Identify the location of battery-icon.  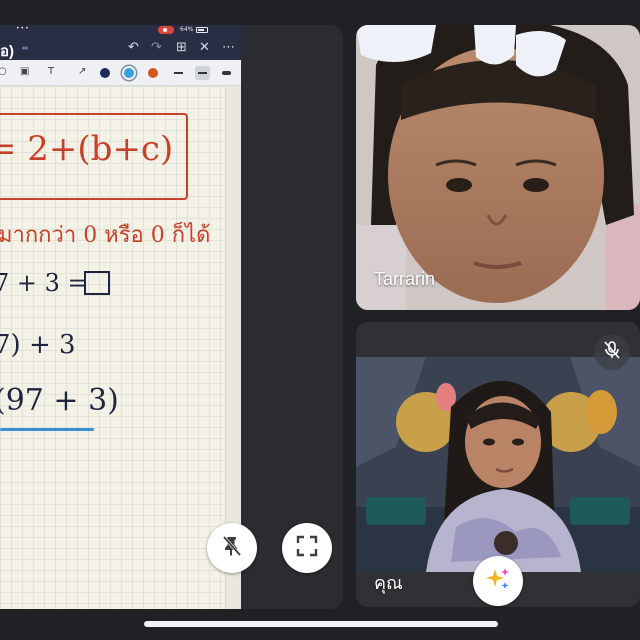
(202, 29).